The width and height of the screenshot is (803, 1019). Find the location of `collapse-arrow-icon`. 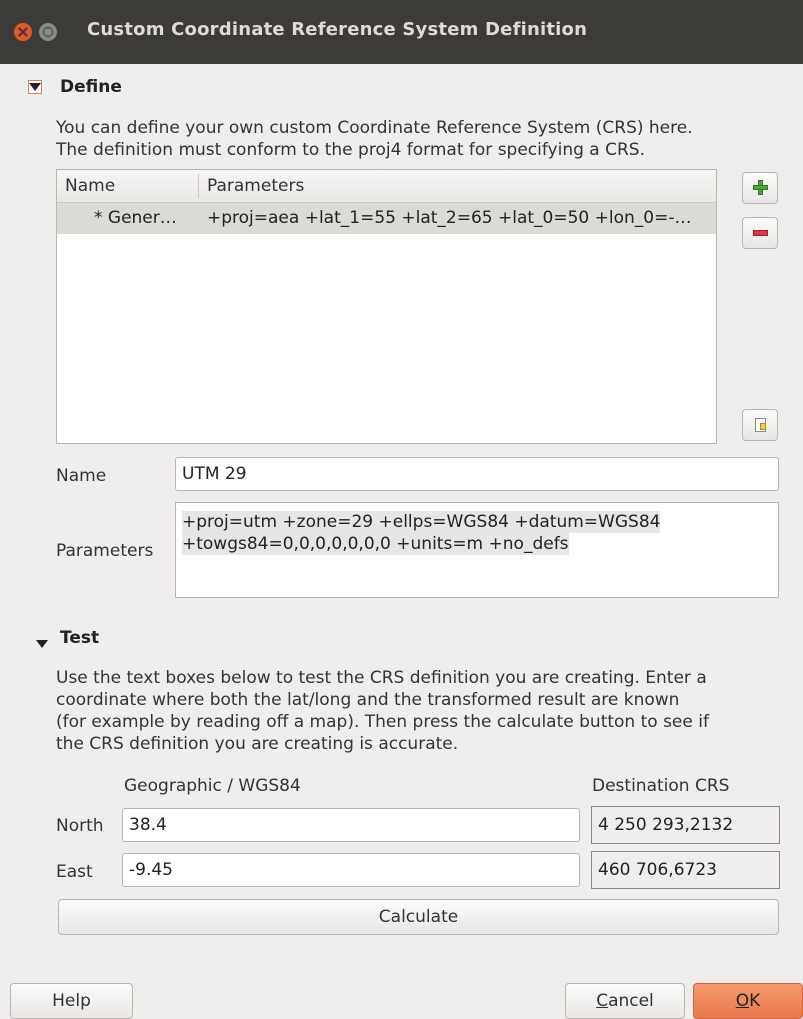

collapse-arrow-icon is located at coordinates (35, 87).